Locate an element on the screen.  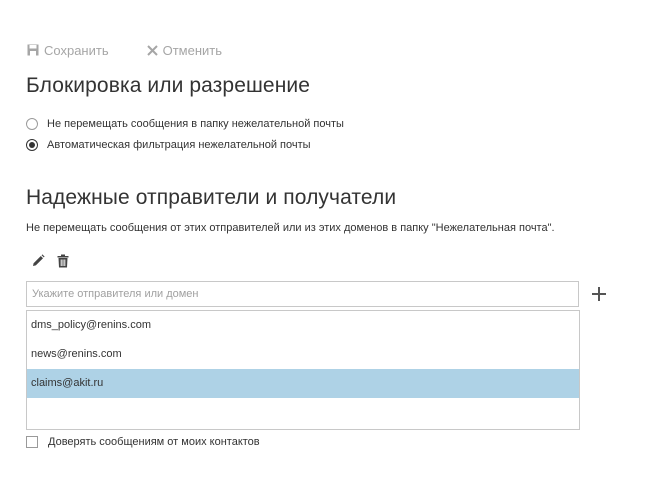
list-actions is located at coordinates (56, 261).